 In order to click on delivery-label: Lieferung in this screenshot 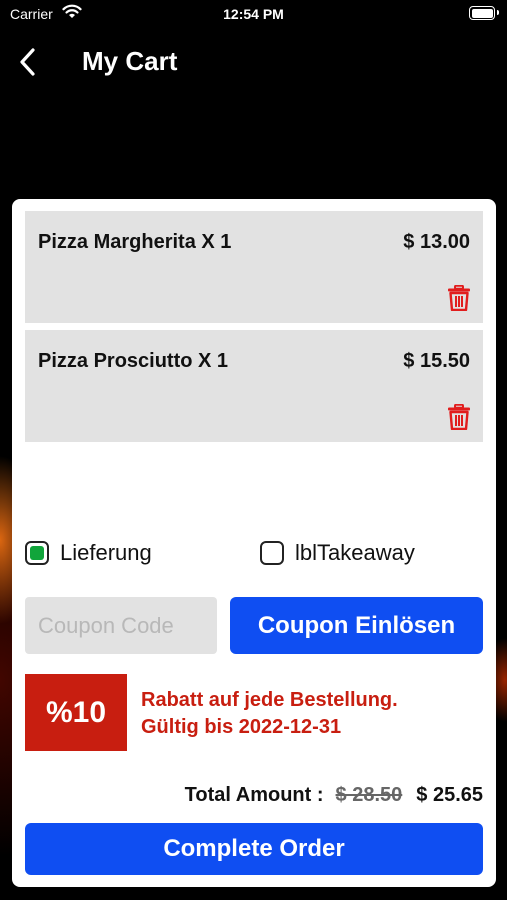, I will do `click(106, 552)`.